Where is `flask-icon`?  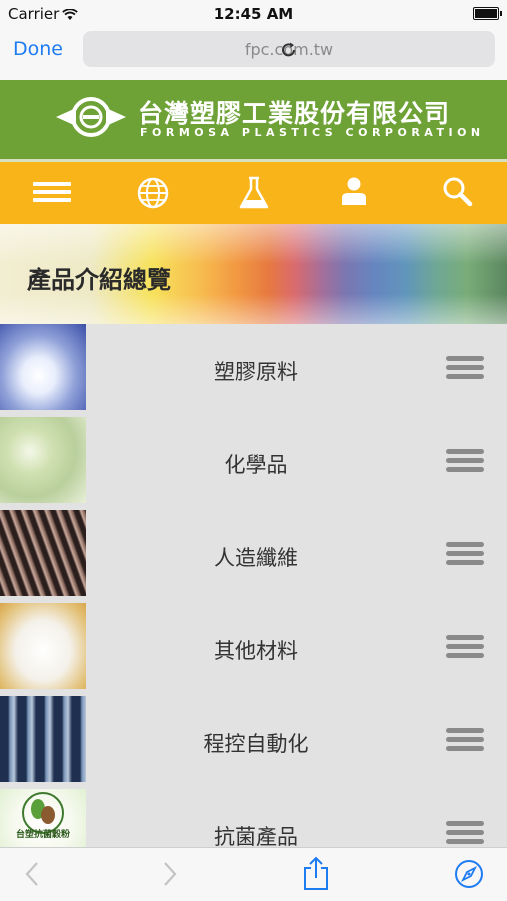
flask-icon is located at coordinates (254, 195).